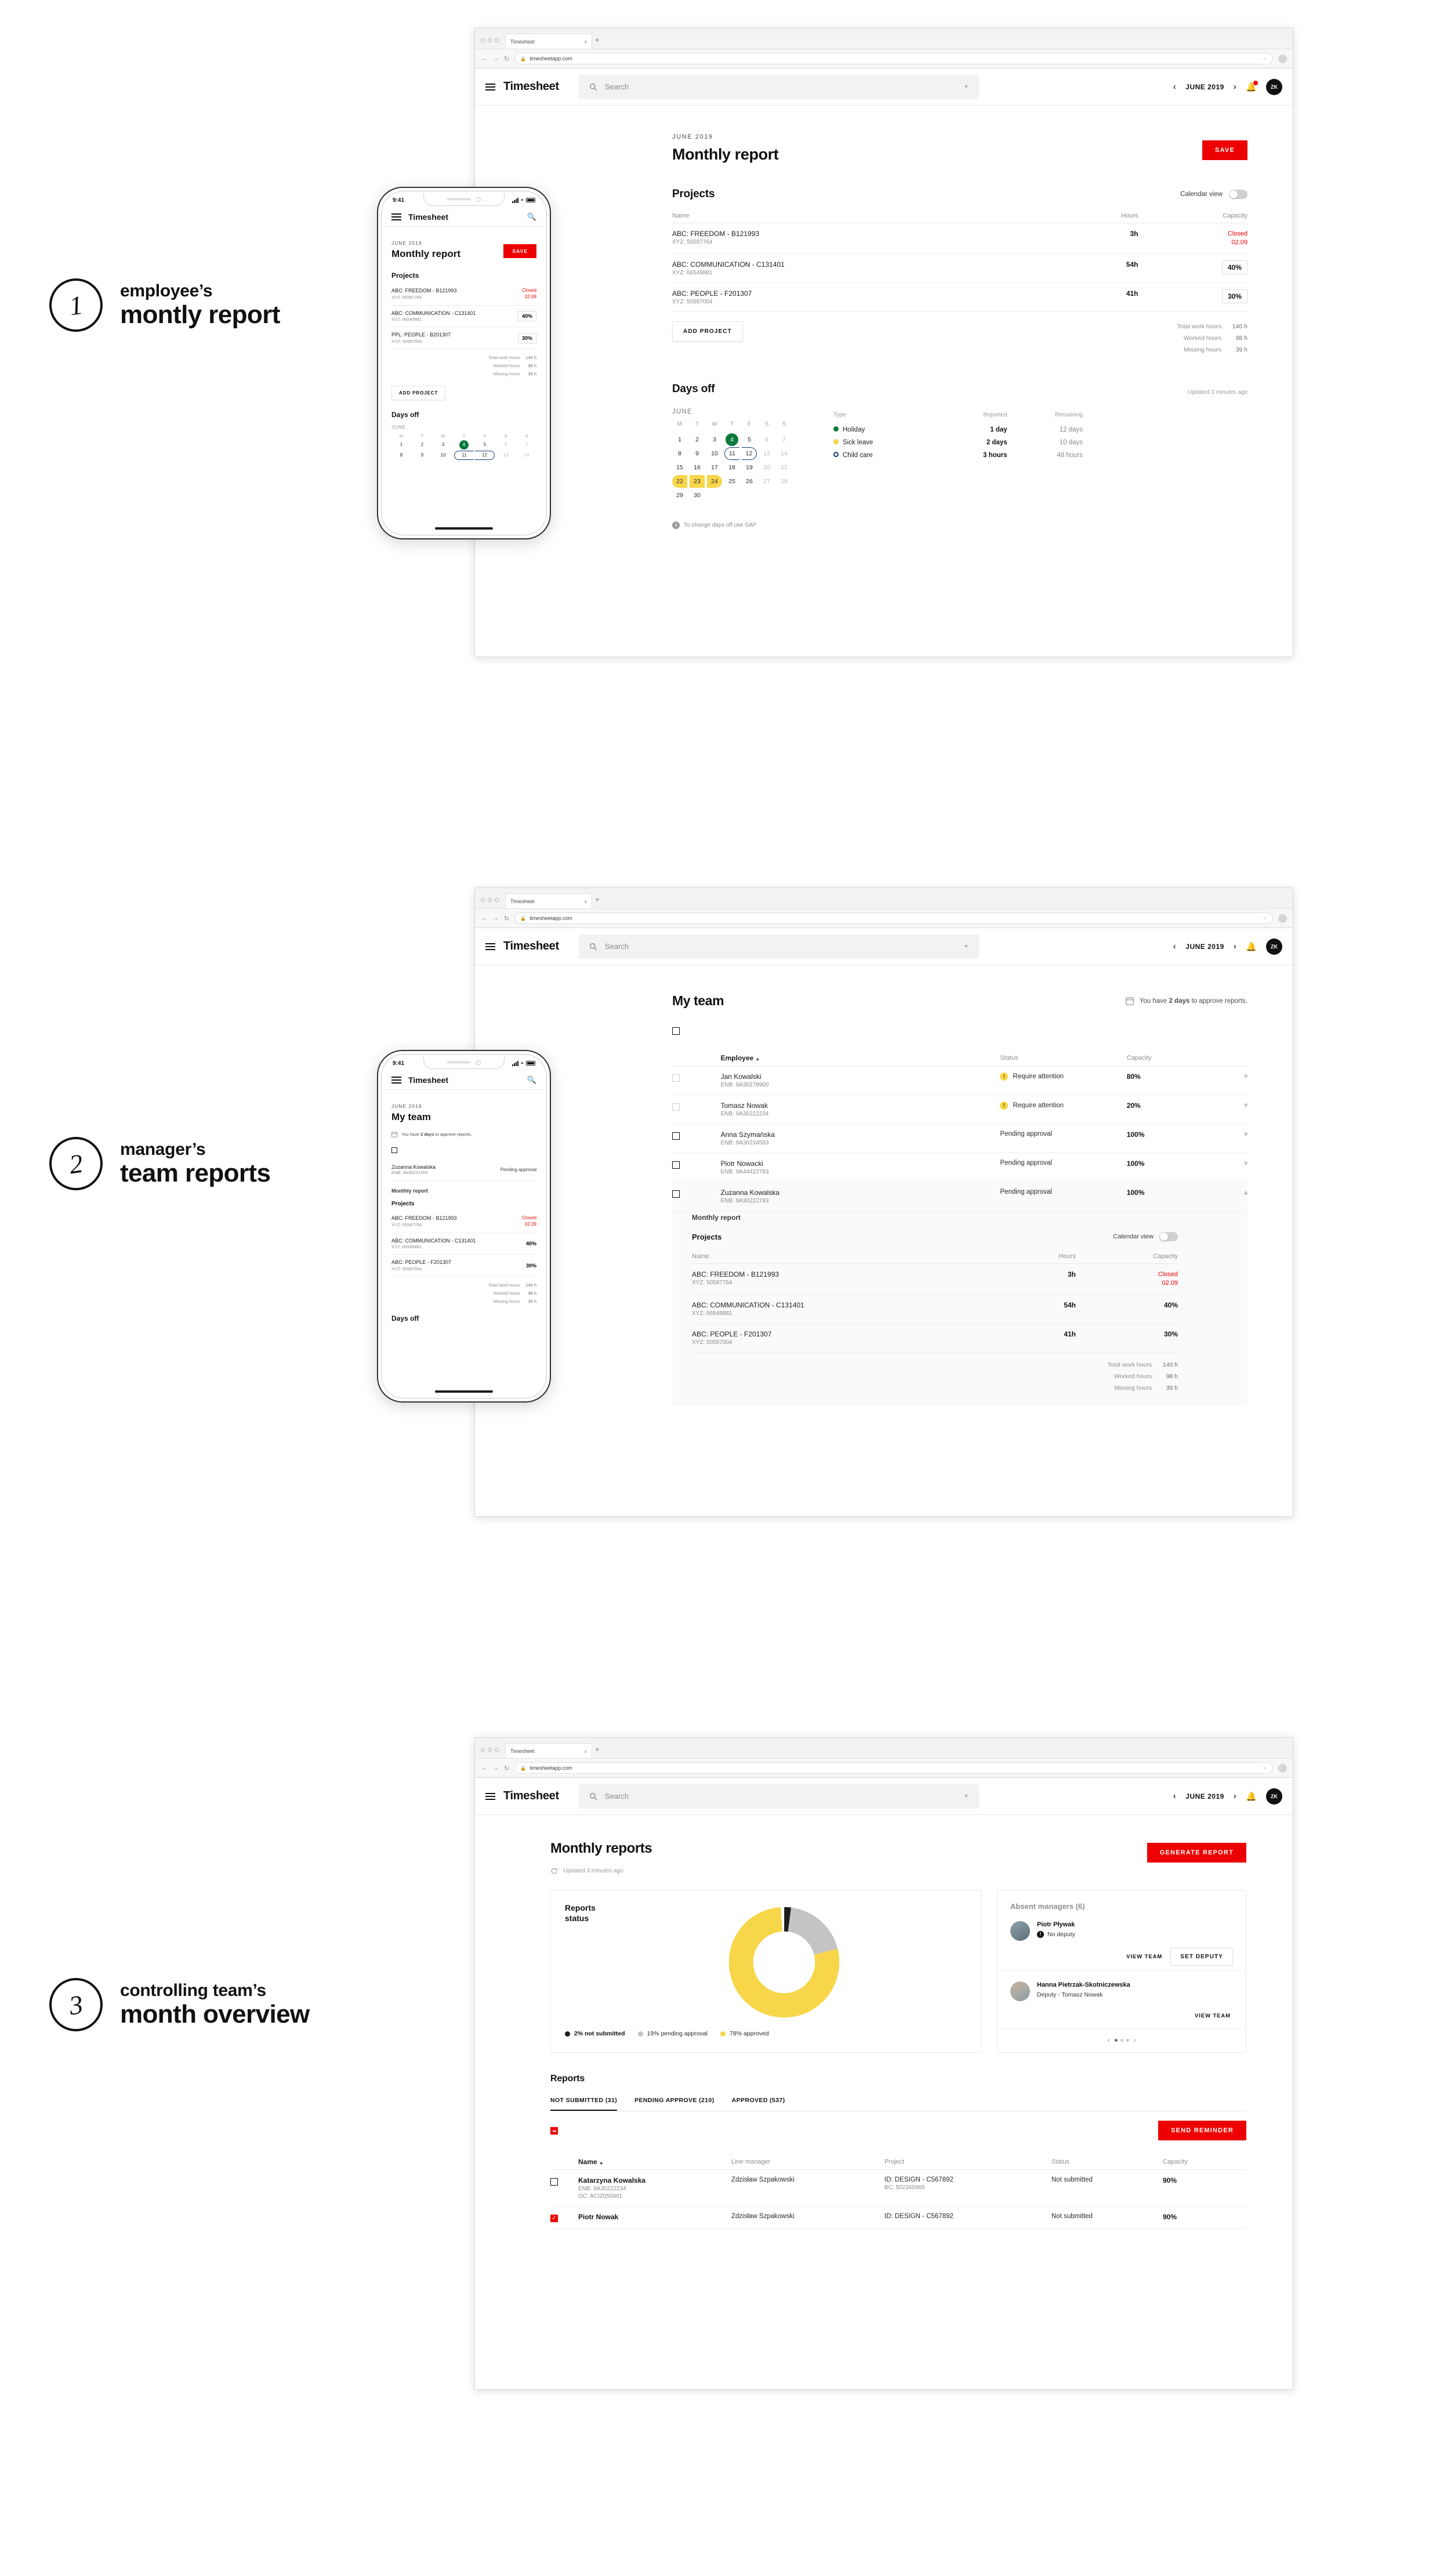  What do you see at coordinates (714, 468) in the screenshot?
I see `calendar-day: 17` at bounding box center [714, 468].